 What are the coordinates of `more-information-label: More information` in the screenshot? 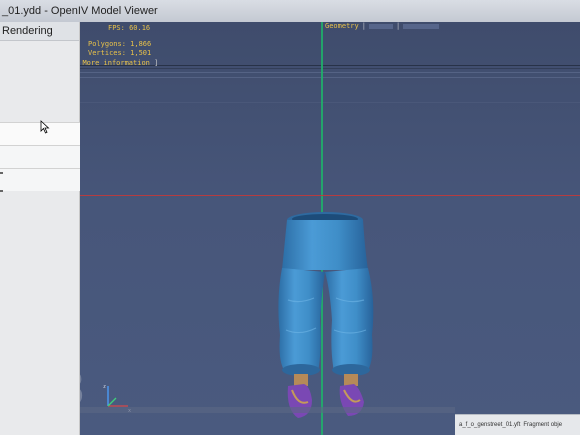 It's located at (116, 63).